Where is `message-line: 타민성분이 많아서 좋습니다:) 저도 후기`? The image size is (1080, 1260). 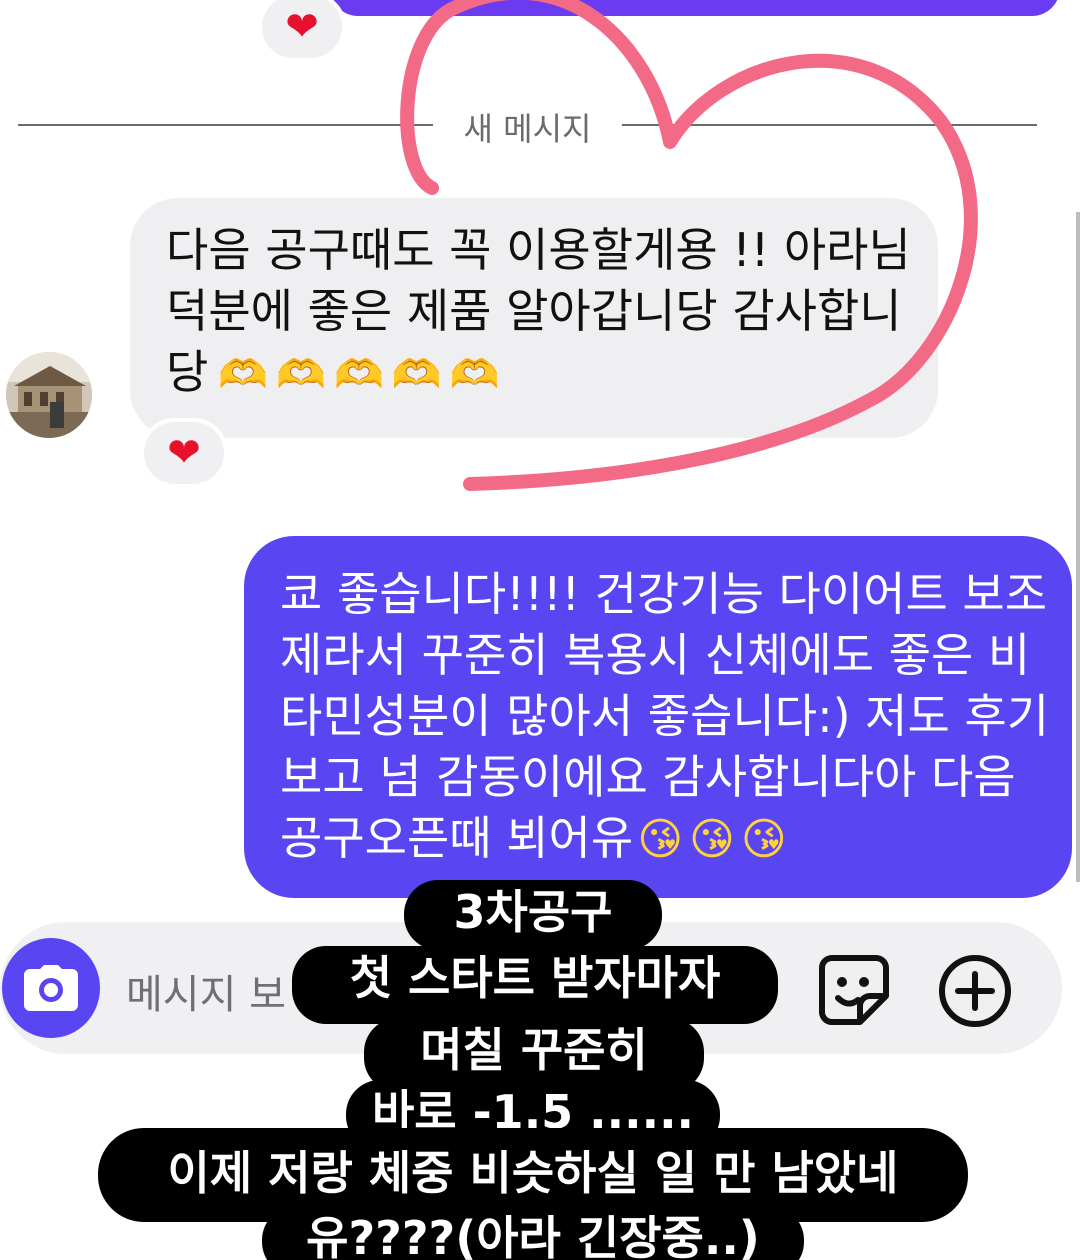
message-line: 타민성분이 많아서 좋습니다:) 저도 후기 is located at coordinates (665, 716).